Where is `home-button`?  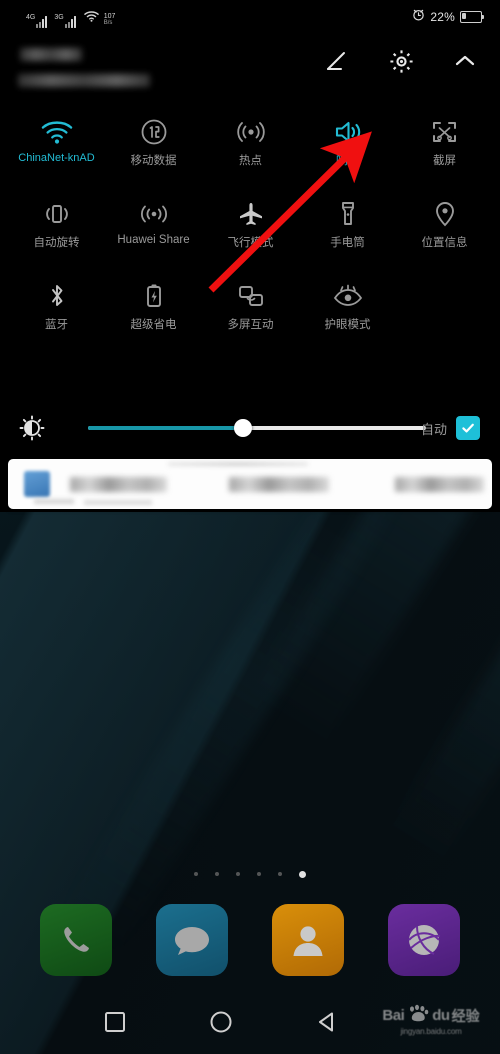 home-button is located at coordinates (221, 1022).